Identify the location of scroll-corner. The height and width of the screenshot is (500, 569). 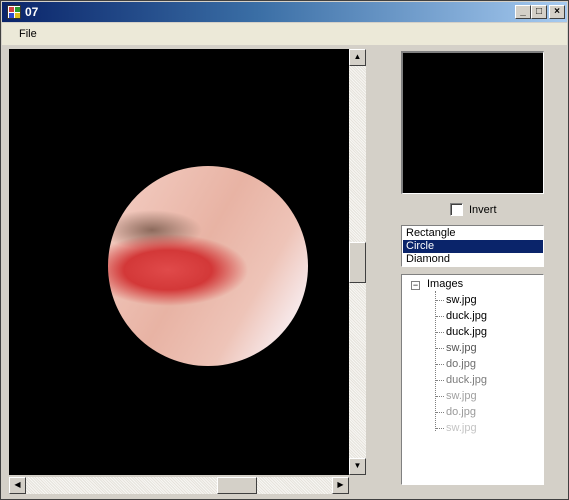
(357, 485).